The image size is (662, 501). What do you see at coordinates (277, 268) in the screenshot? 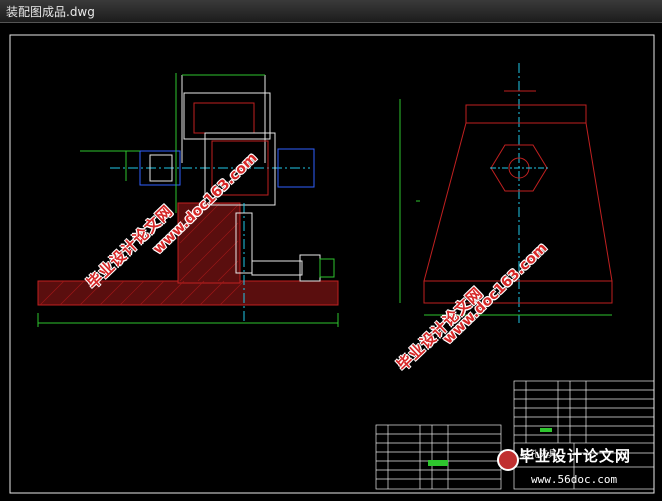
I see `handle-shaft` at bounding box center [277, 268].